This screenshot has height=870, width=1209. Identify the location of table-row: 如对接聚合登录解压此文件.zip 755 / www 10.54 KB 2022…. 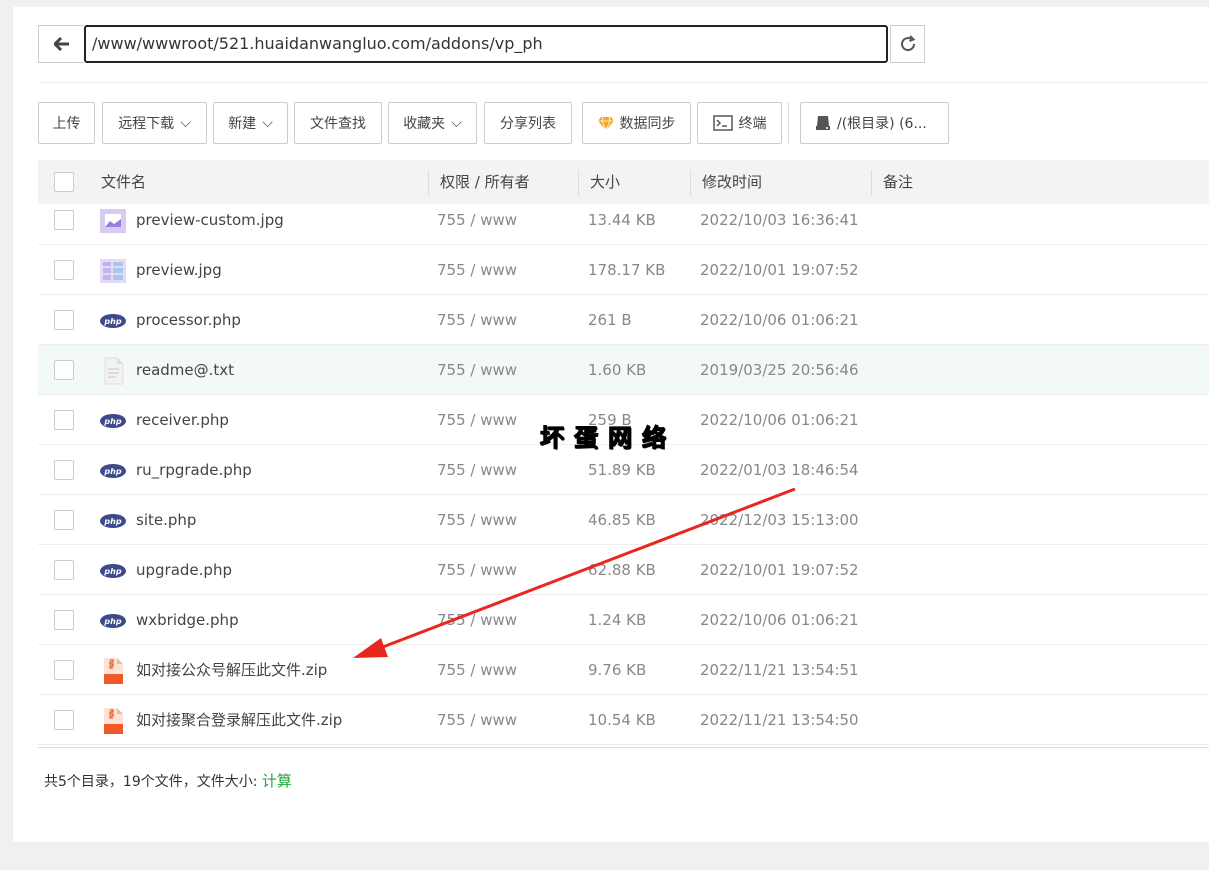
(623, 720).